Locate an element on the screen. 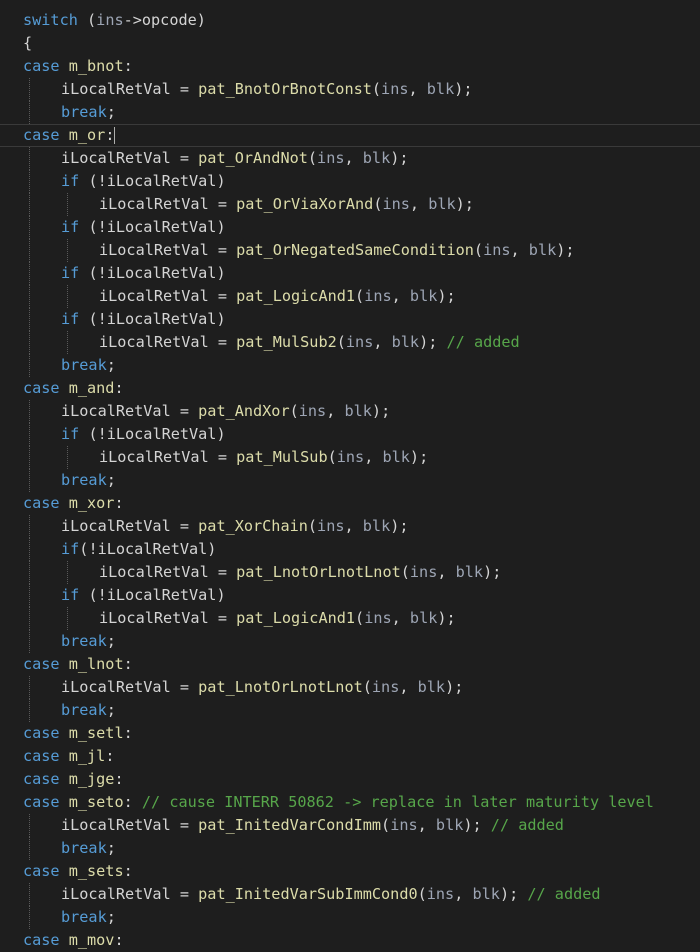  code-token: pat_AndXor is located at coordinates (244, 411).